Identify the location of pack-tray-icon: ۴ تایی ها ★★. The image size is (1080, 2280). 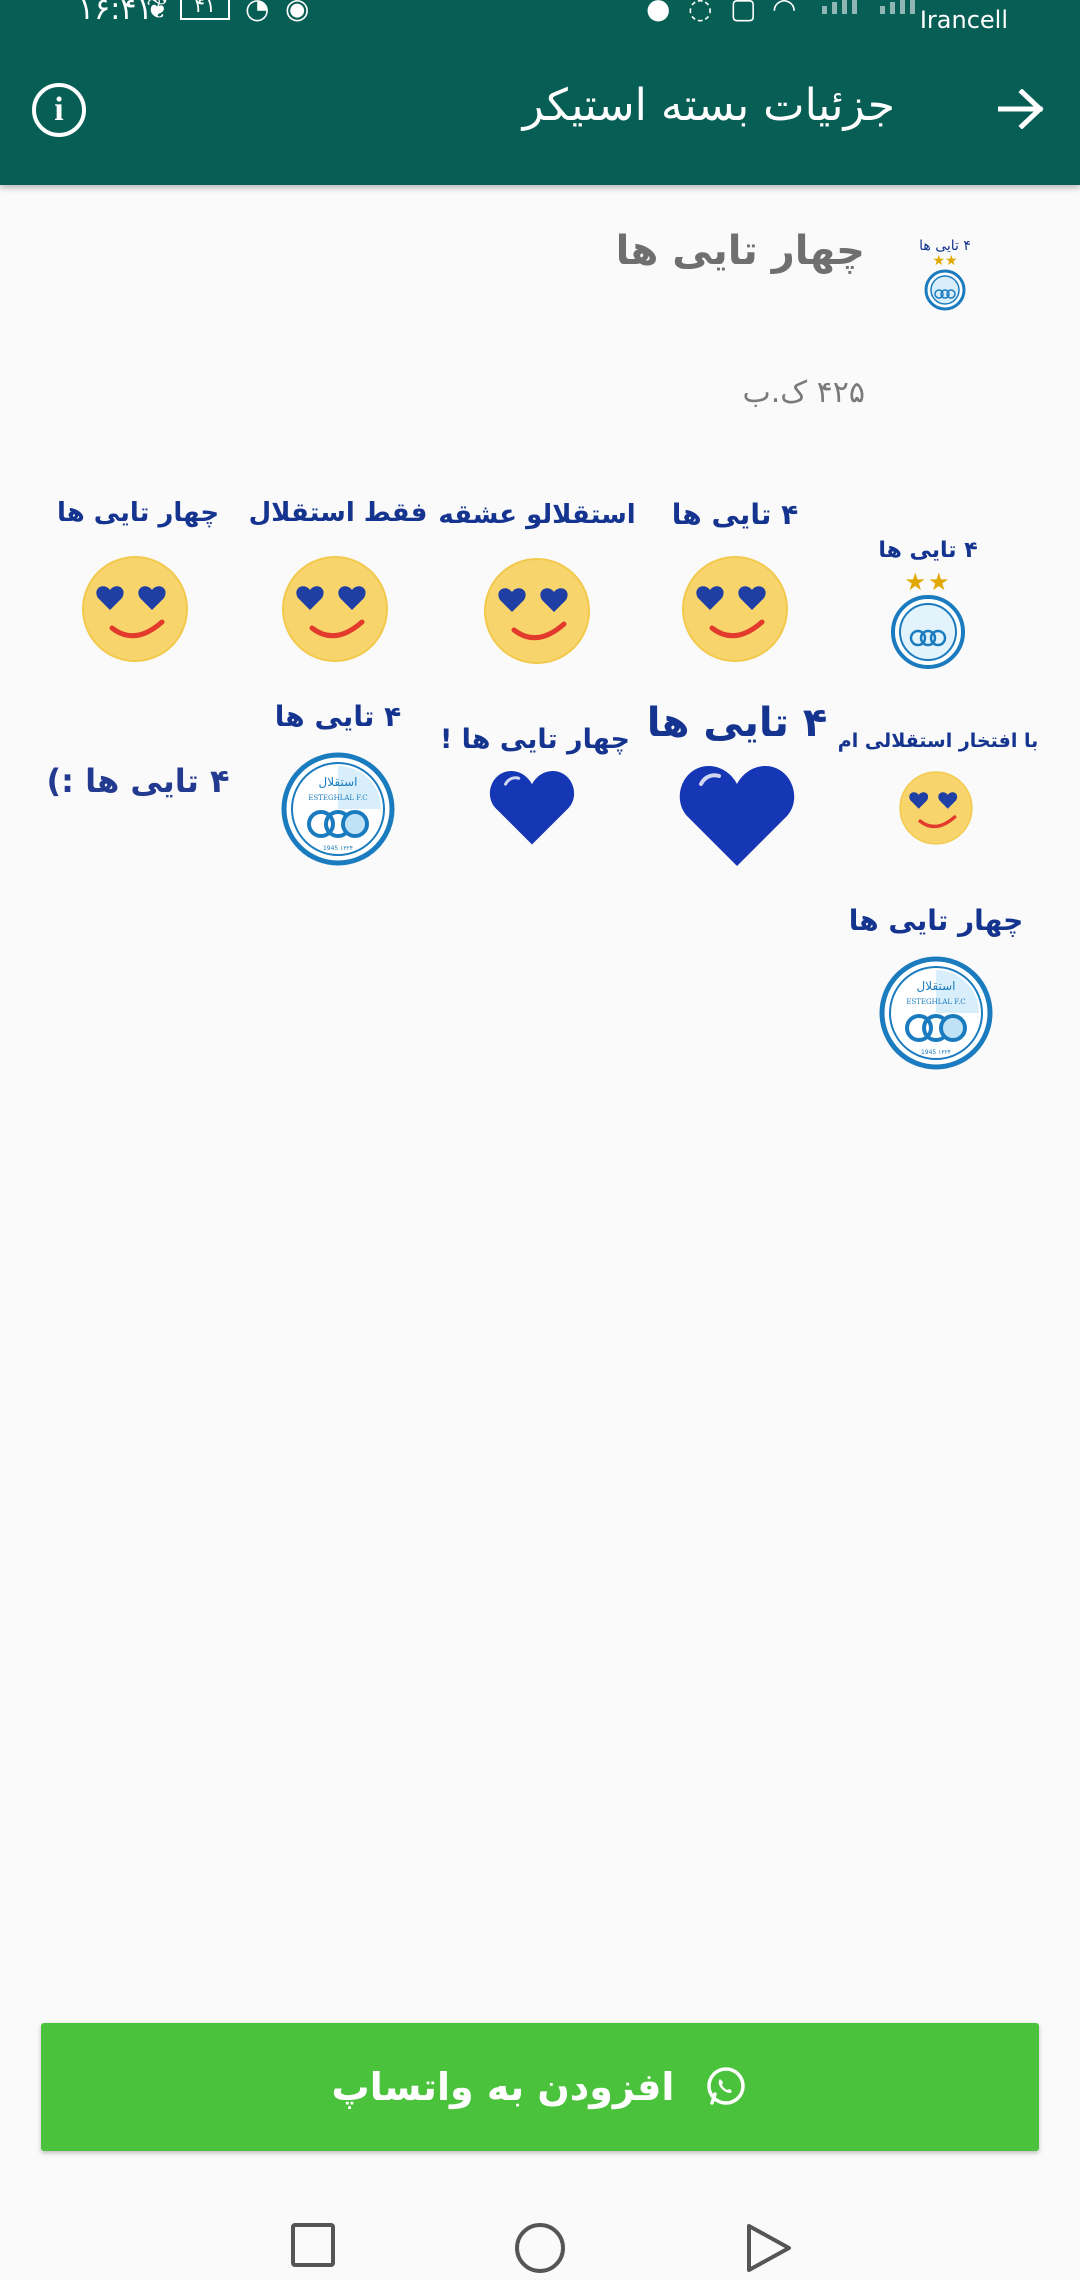
(945, 278).